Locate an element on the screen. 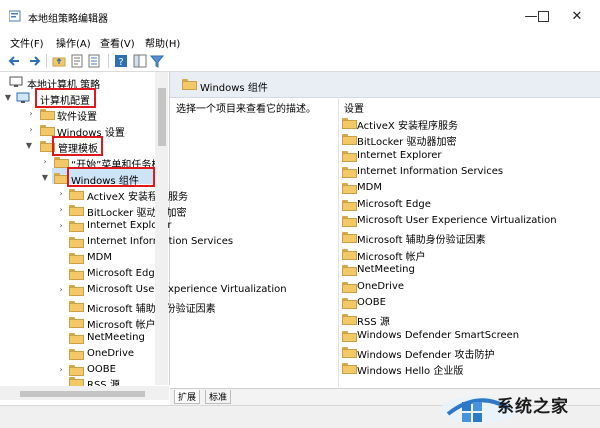 This screenshot has width=600, height=428. highlight-box-windows-components is located at coordinates (111, 177).